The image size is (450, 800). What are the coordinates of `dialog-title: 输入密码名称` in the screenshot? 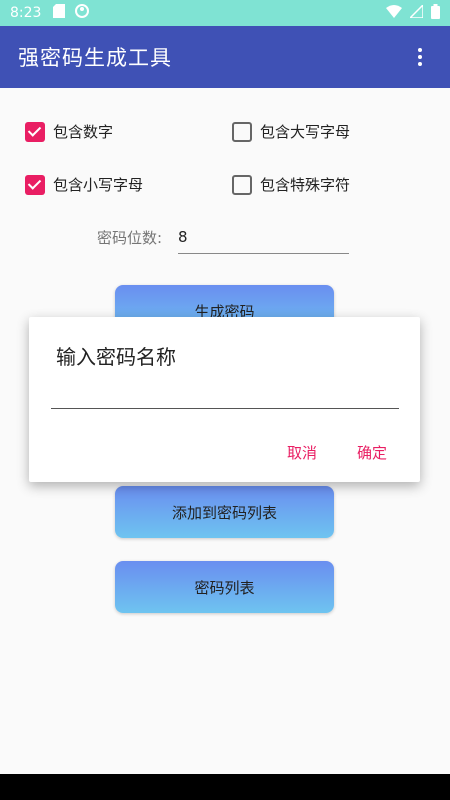 It's located at (116, 357).